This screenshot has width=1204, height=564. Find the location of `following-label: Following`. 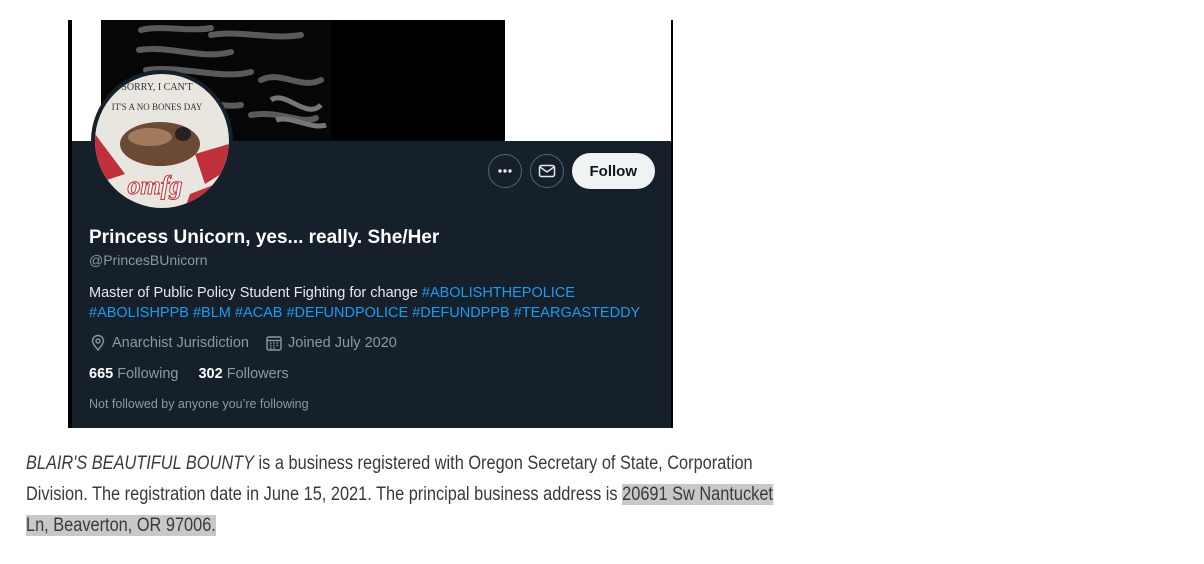

following-label: Following is located at coordinates (148, 374).